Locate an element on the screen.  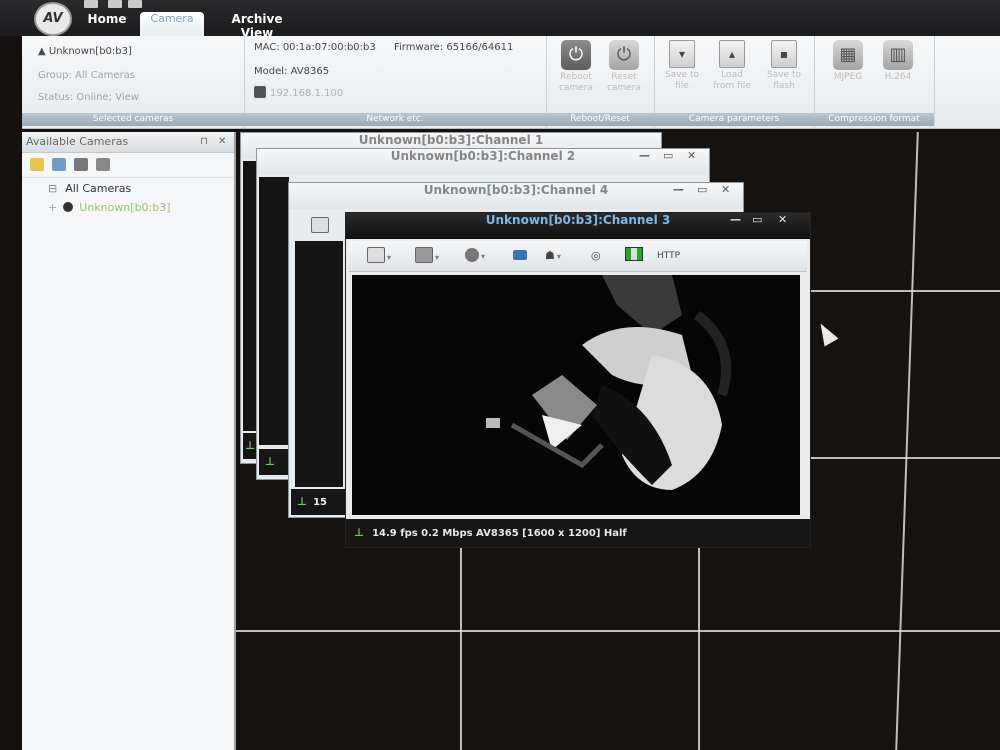
camera-icon is located at coordinates (520, 255).